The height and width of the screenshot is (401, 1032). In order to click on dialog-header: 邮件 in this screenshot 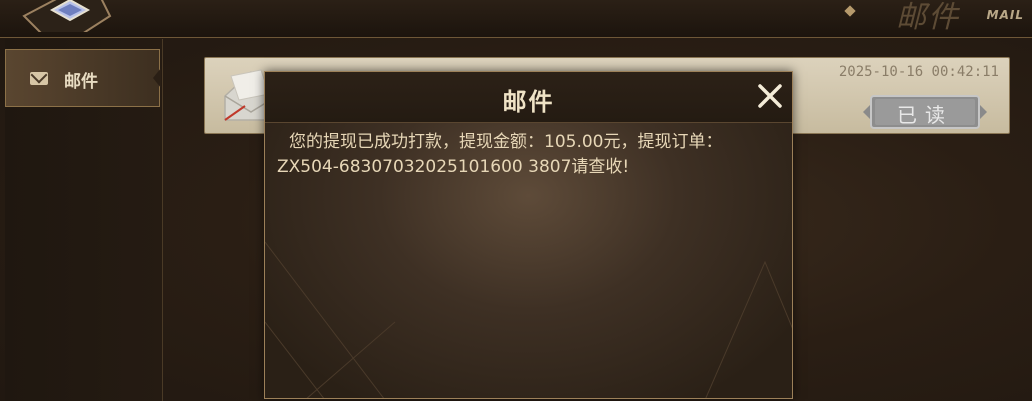, I will do `click(528, 97)`.